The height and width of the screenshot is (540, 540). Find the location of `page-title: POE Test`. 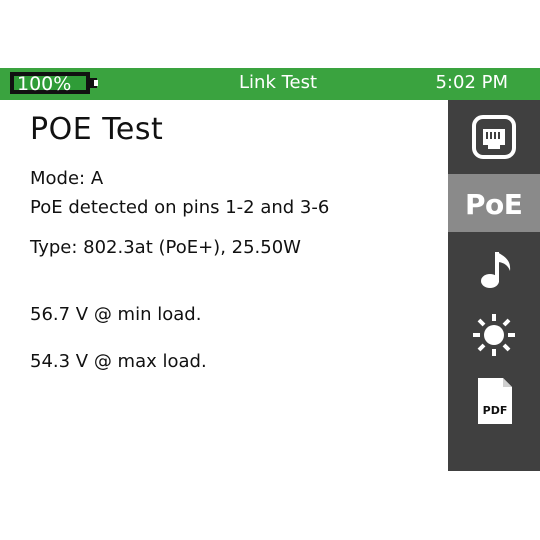

page-title: POE Test is located at coordinates (97, 129).